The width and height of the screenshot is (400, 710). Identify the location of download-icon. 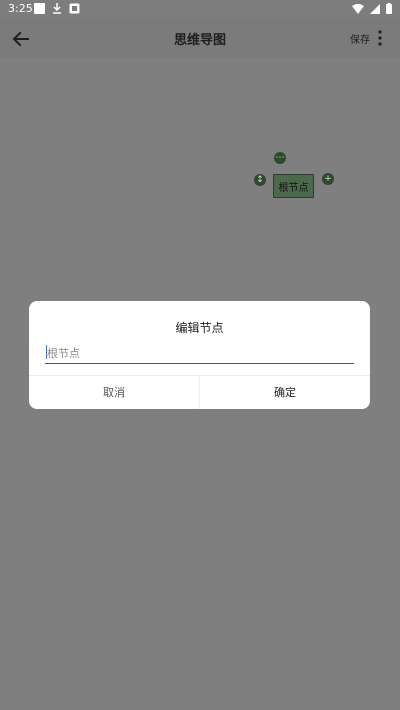
(57, 8).